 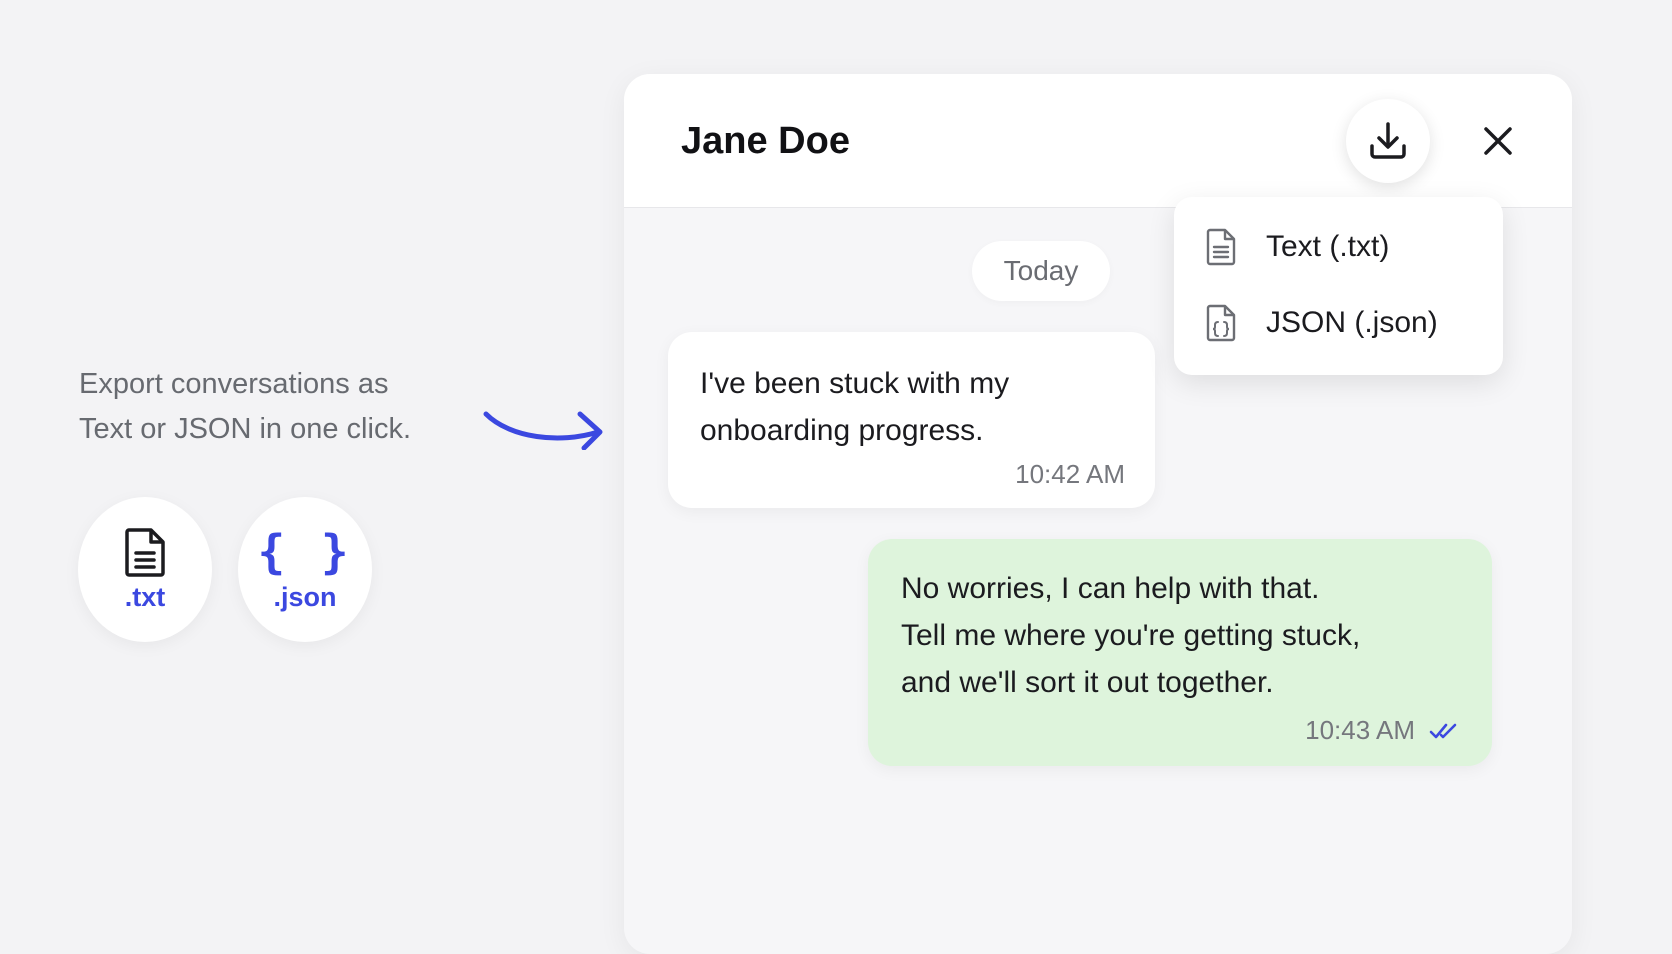 I want to click on download-button, so click(x=1388, y=141).